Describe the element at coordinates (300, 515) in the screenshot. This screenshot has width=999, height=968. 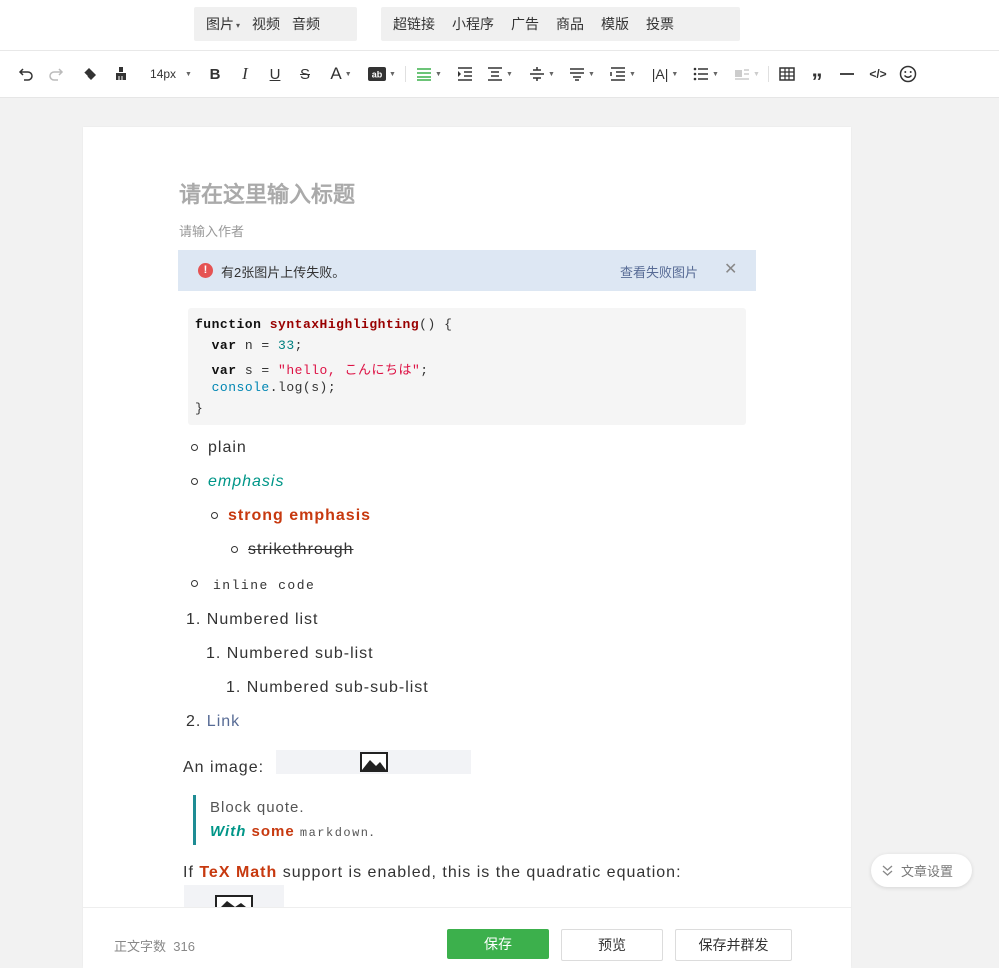
I see `list-item-strong: strong emphasis` at that location.